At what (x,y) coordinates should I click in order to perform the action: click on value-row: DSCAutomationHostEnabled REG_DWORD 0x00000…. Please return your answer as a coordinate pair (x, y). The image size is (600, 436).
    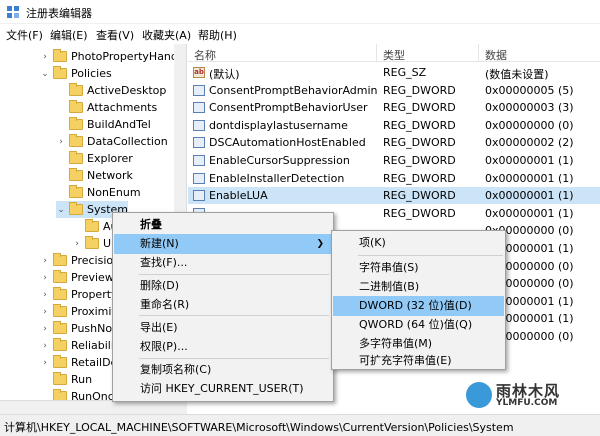
    Looking at the image, I should click on (394, 142).